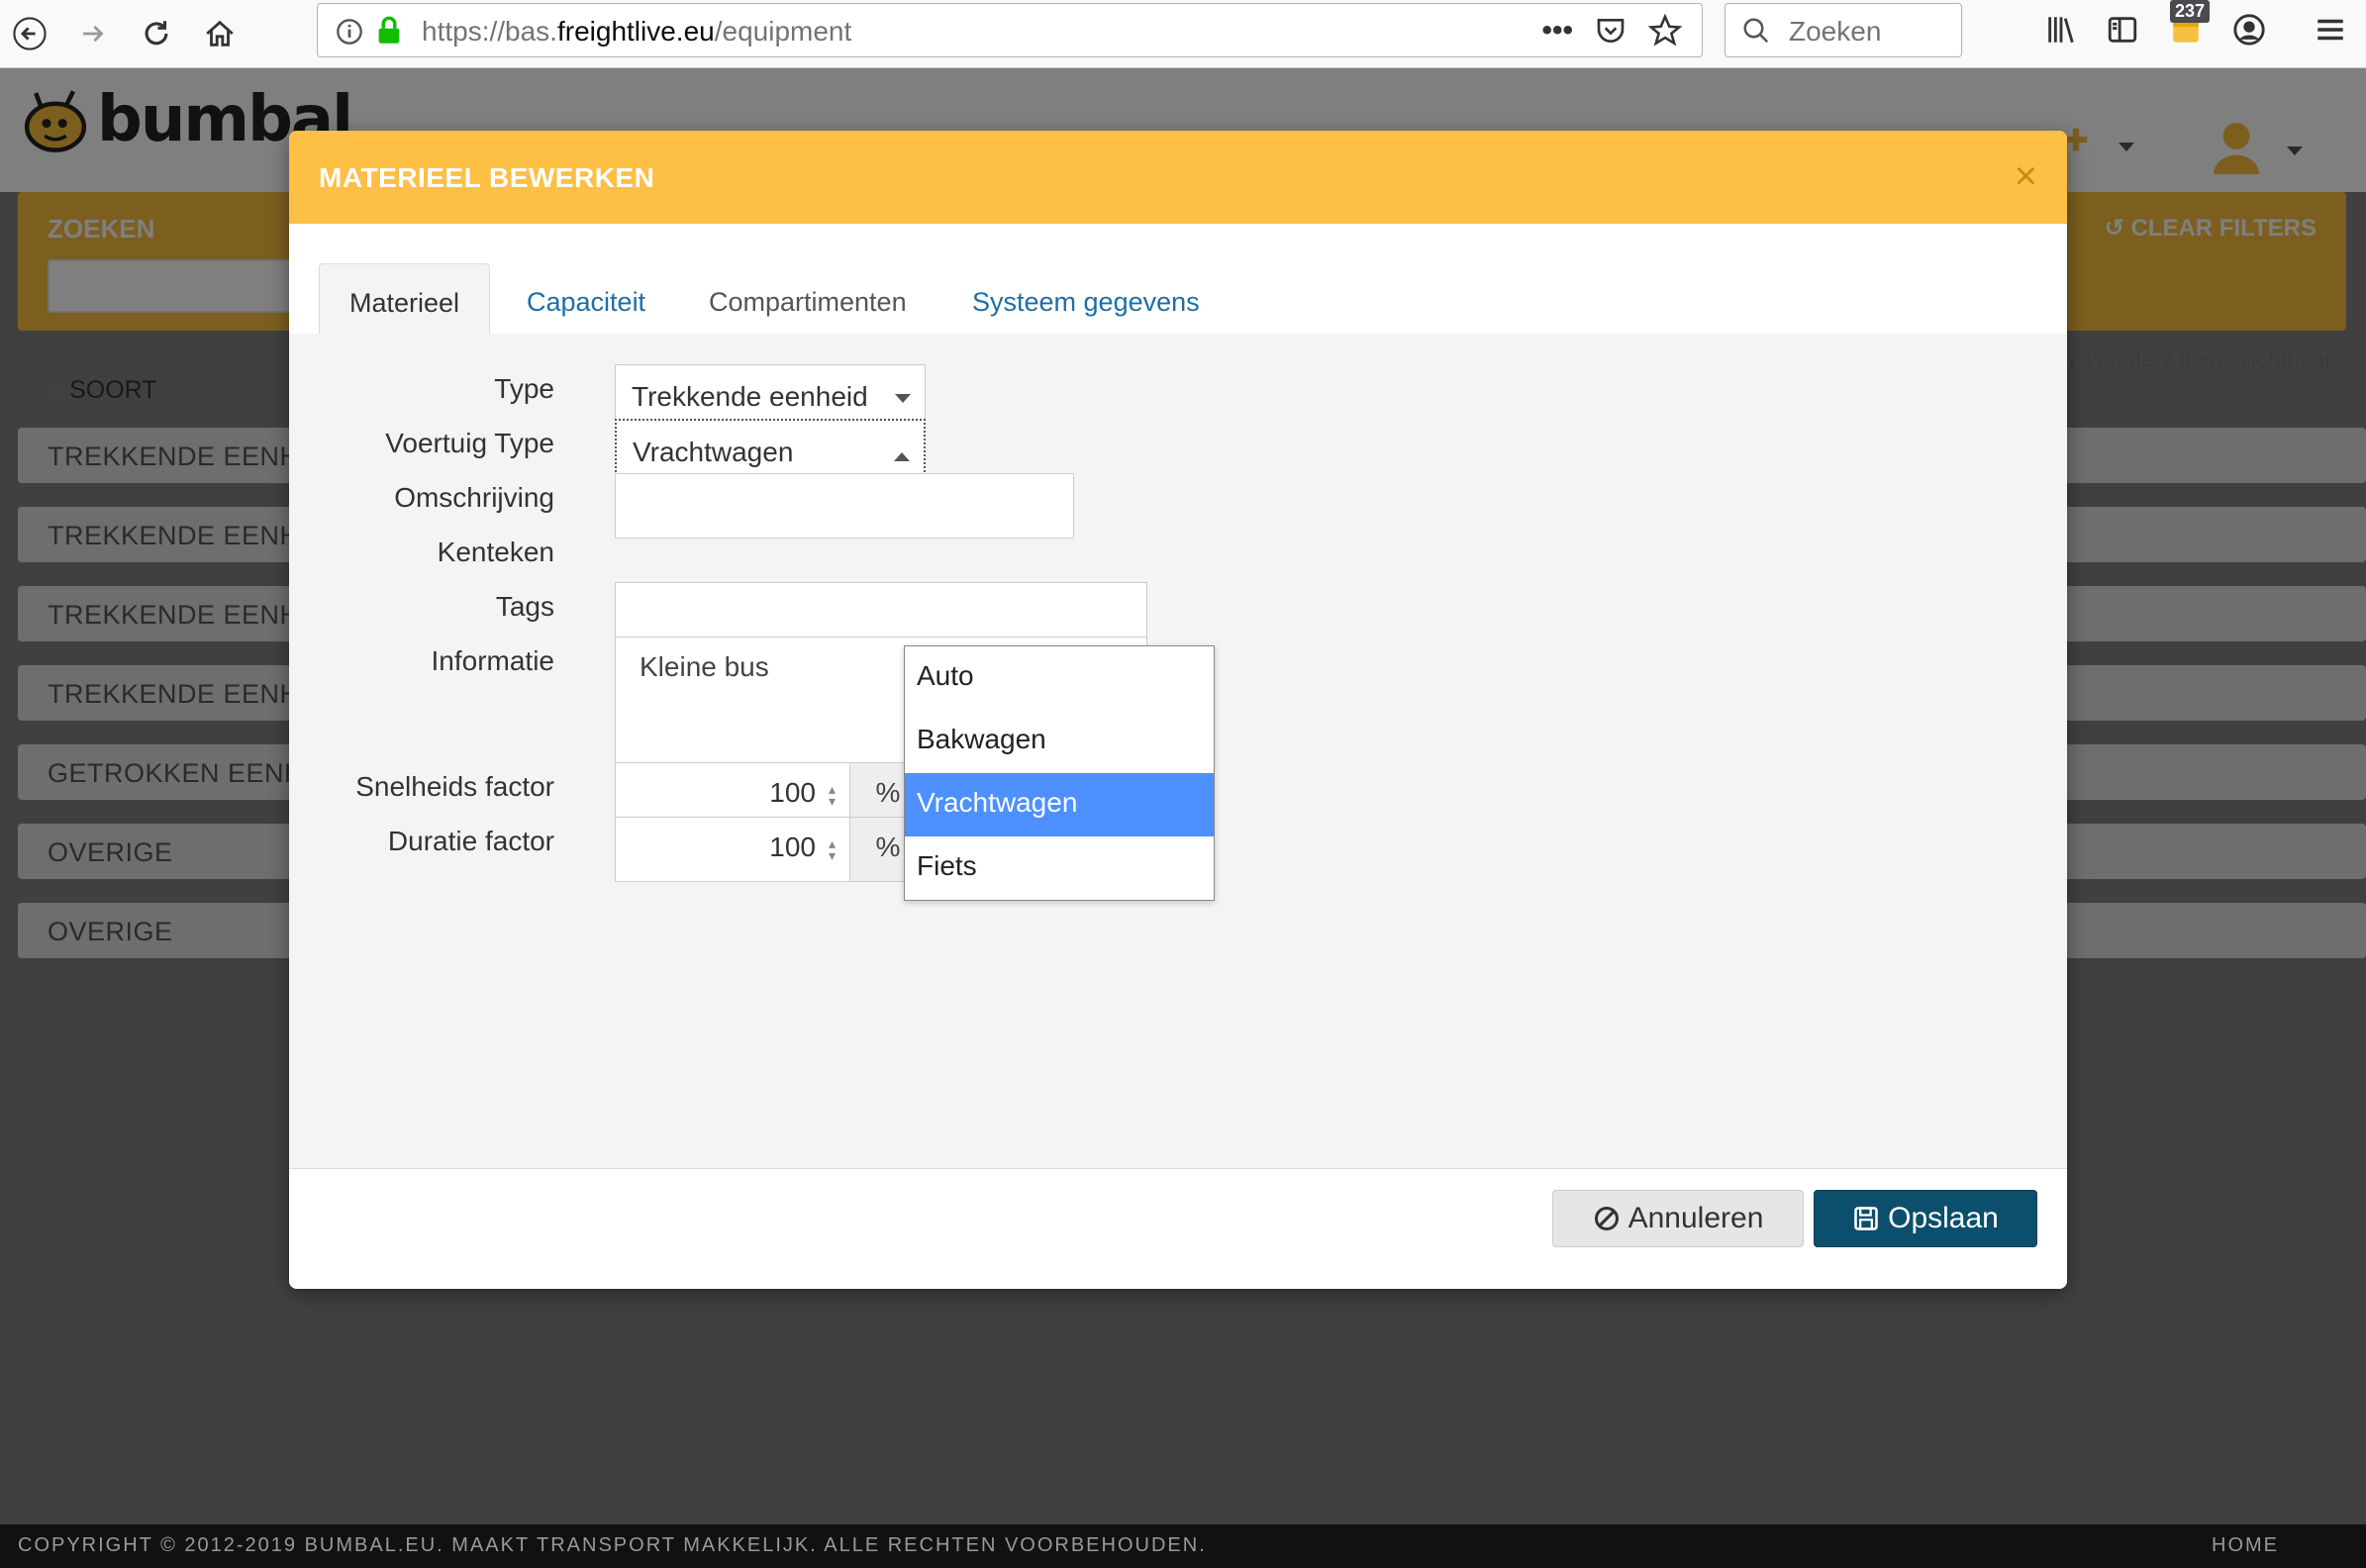  Describe the element at coordinates (470, 841) in the screenshot. I see `duratie-factor-label: Duratie factor` at that location.